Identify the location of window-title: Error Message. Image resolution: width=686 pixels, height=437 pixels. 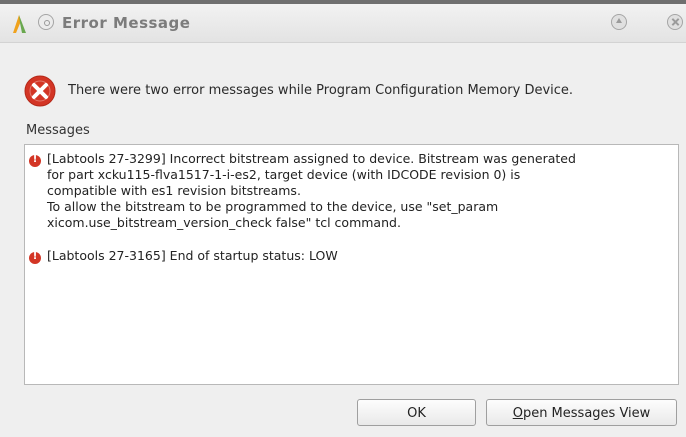
(126, 23).